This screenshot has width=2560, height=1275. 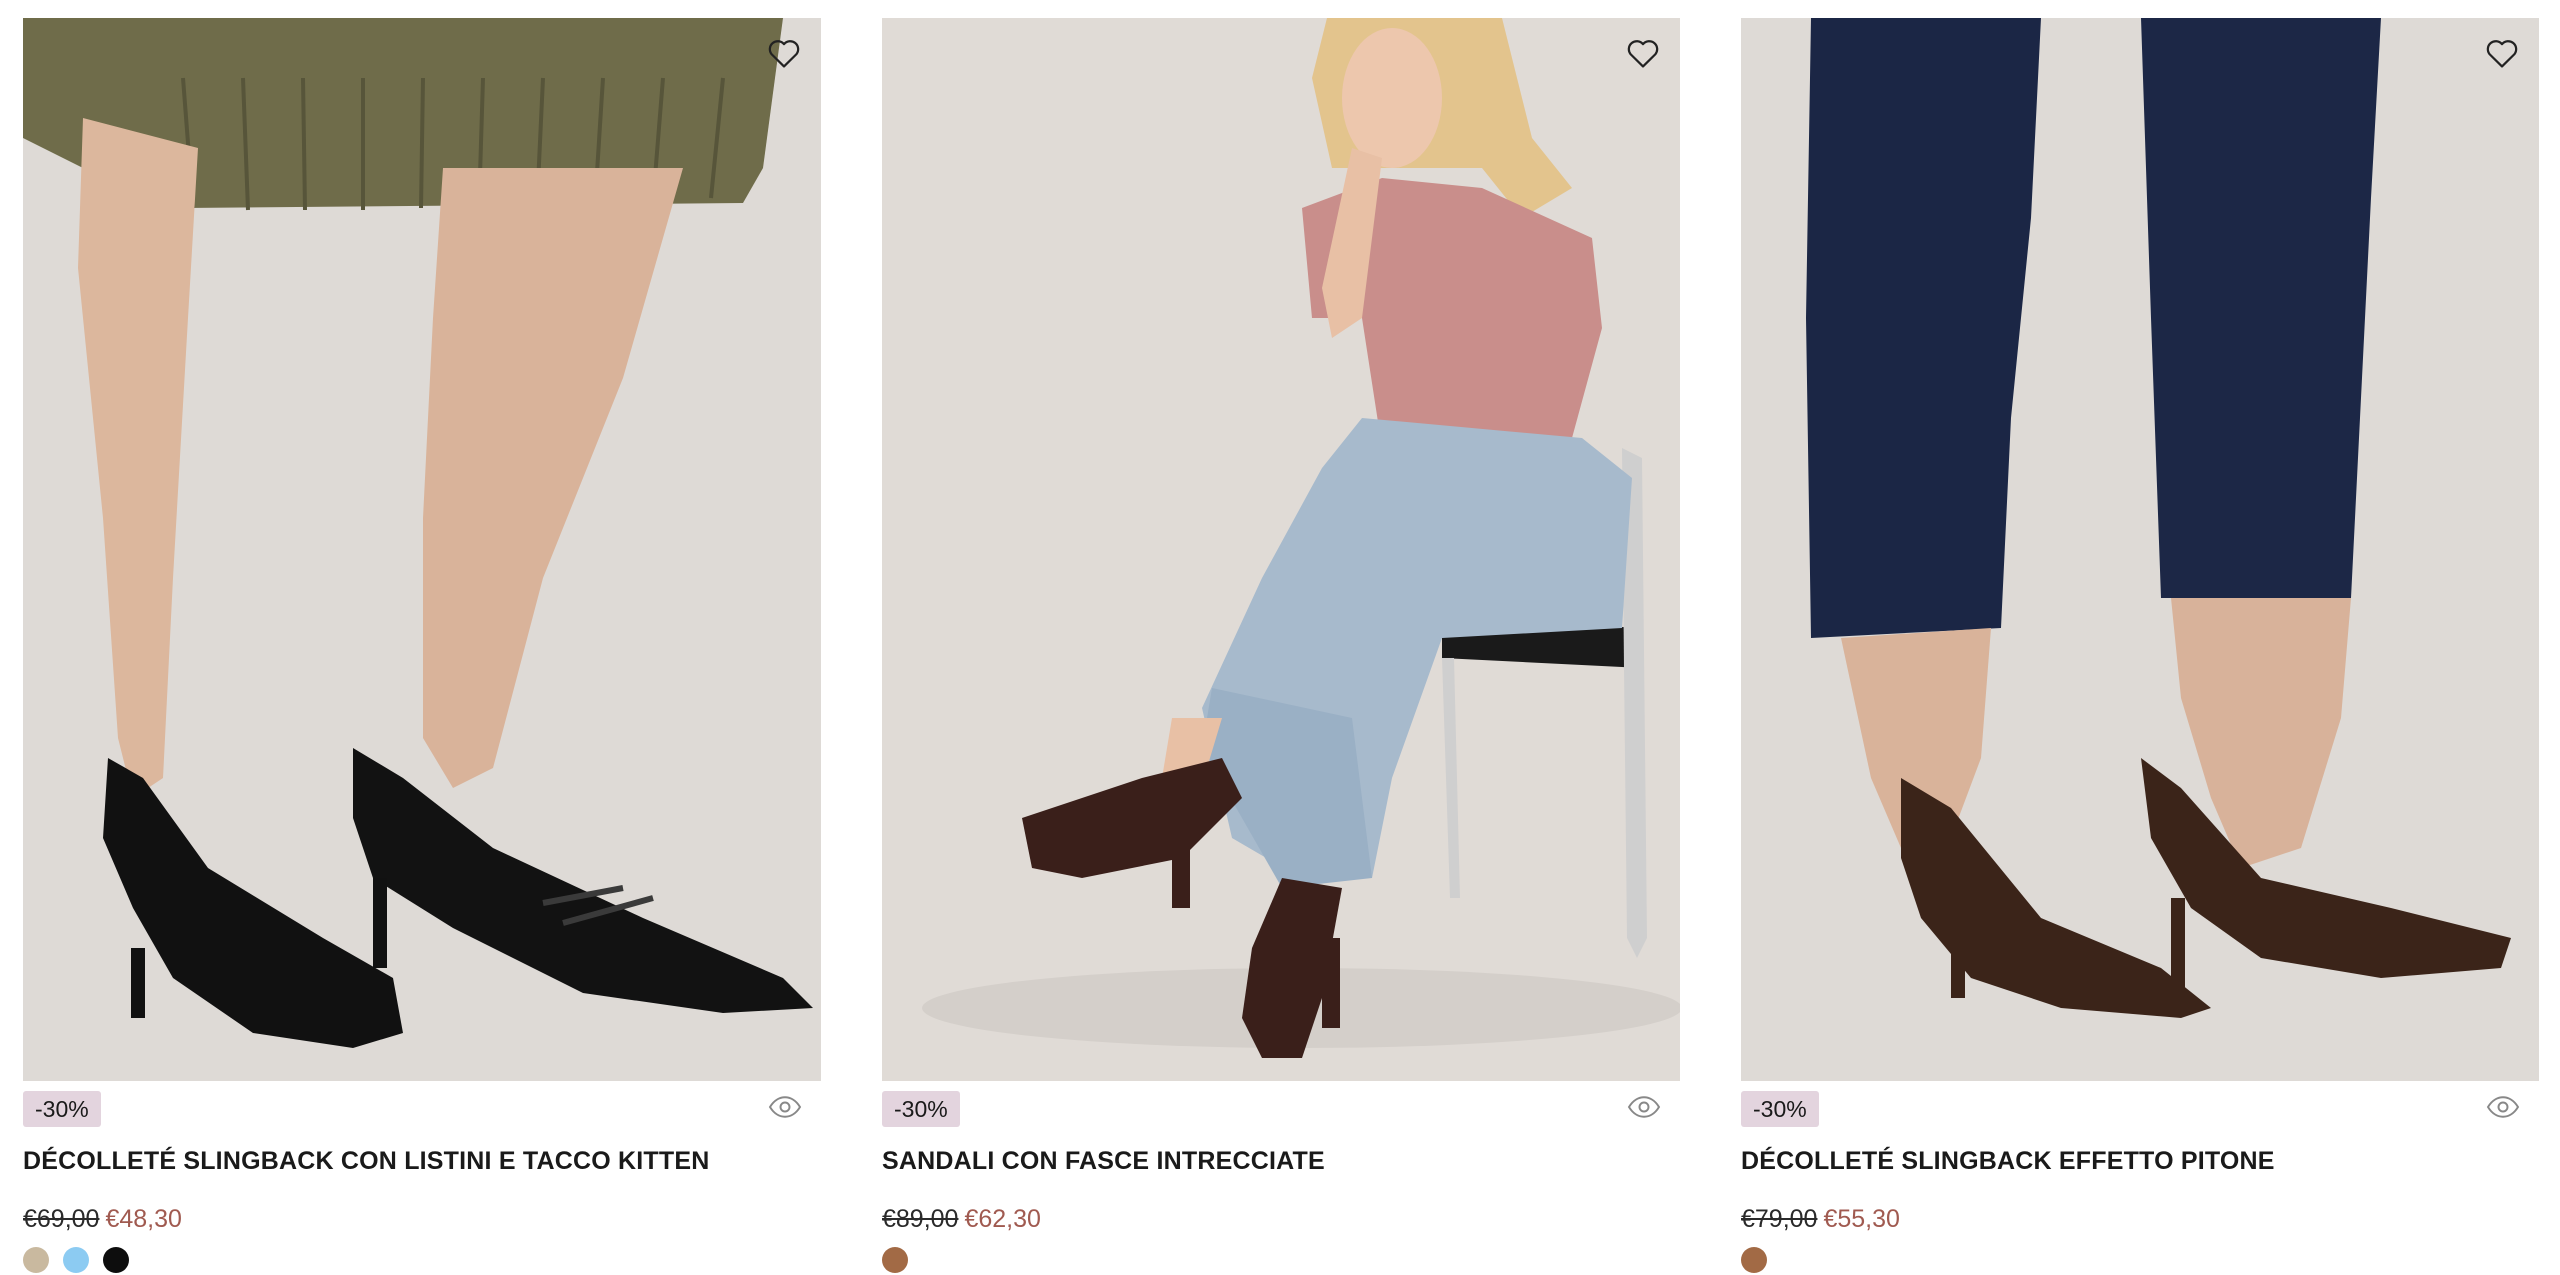 I want to click on sale-price: €48,30, so click(x=143, y=1219).